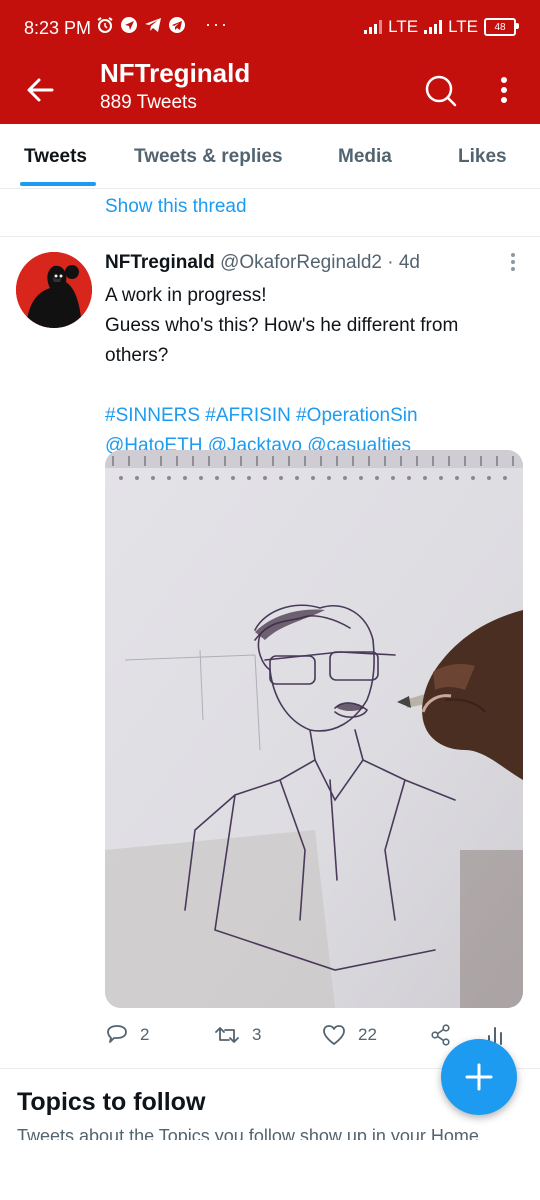  What do you see at coordinates (349, 1035) in the screenshot?
I see `like-button: 22` at bounding box center [349, 1035].